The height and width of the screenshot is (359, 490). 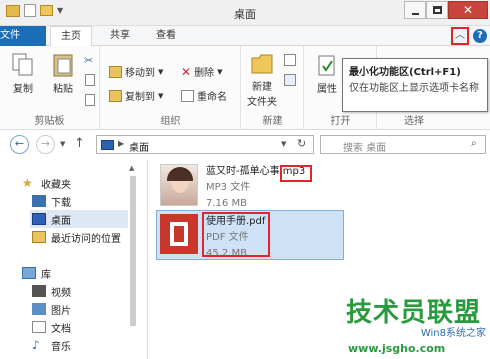 I want to click on move-to-button: 移动到 ▼, so click(x=136, y=71).